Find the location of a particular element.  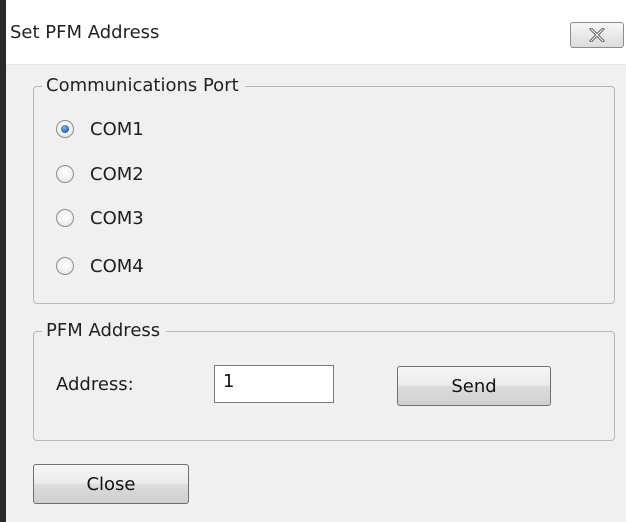

radio-com4: COM4 is located at coordinates (100, 266).